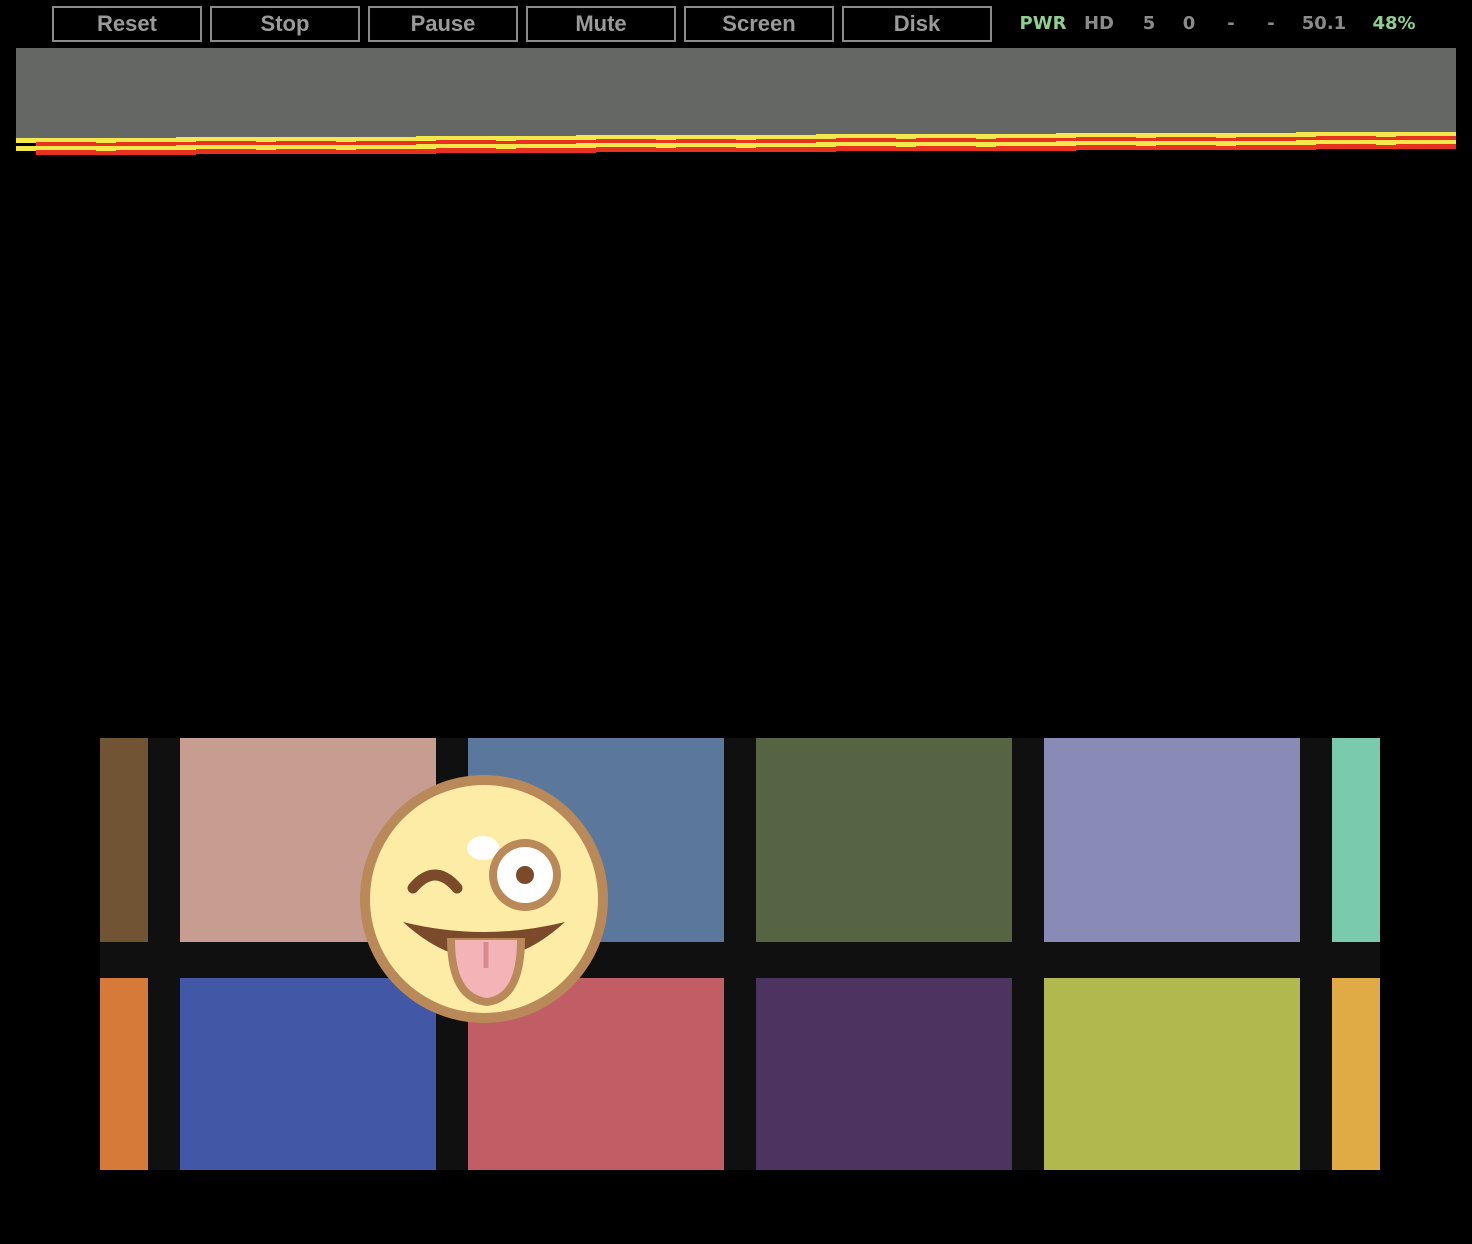 The image size is (1472, 1244). What do you see at coordinates (917, 24) in the screenshot?
I see `disk-button: Disk` at bounding box center [917, 24].